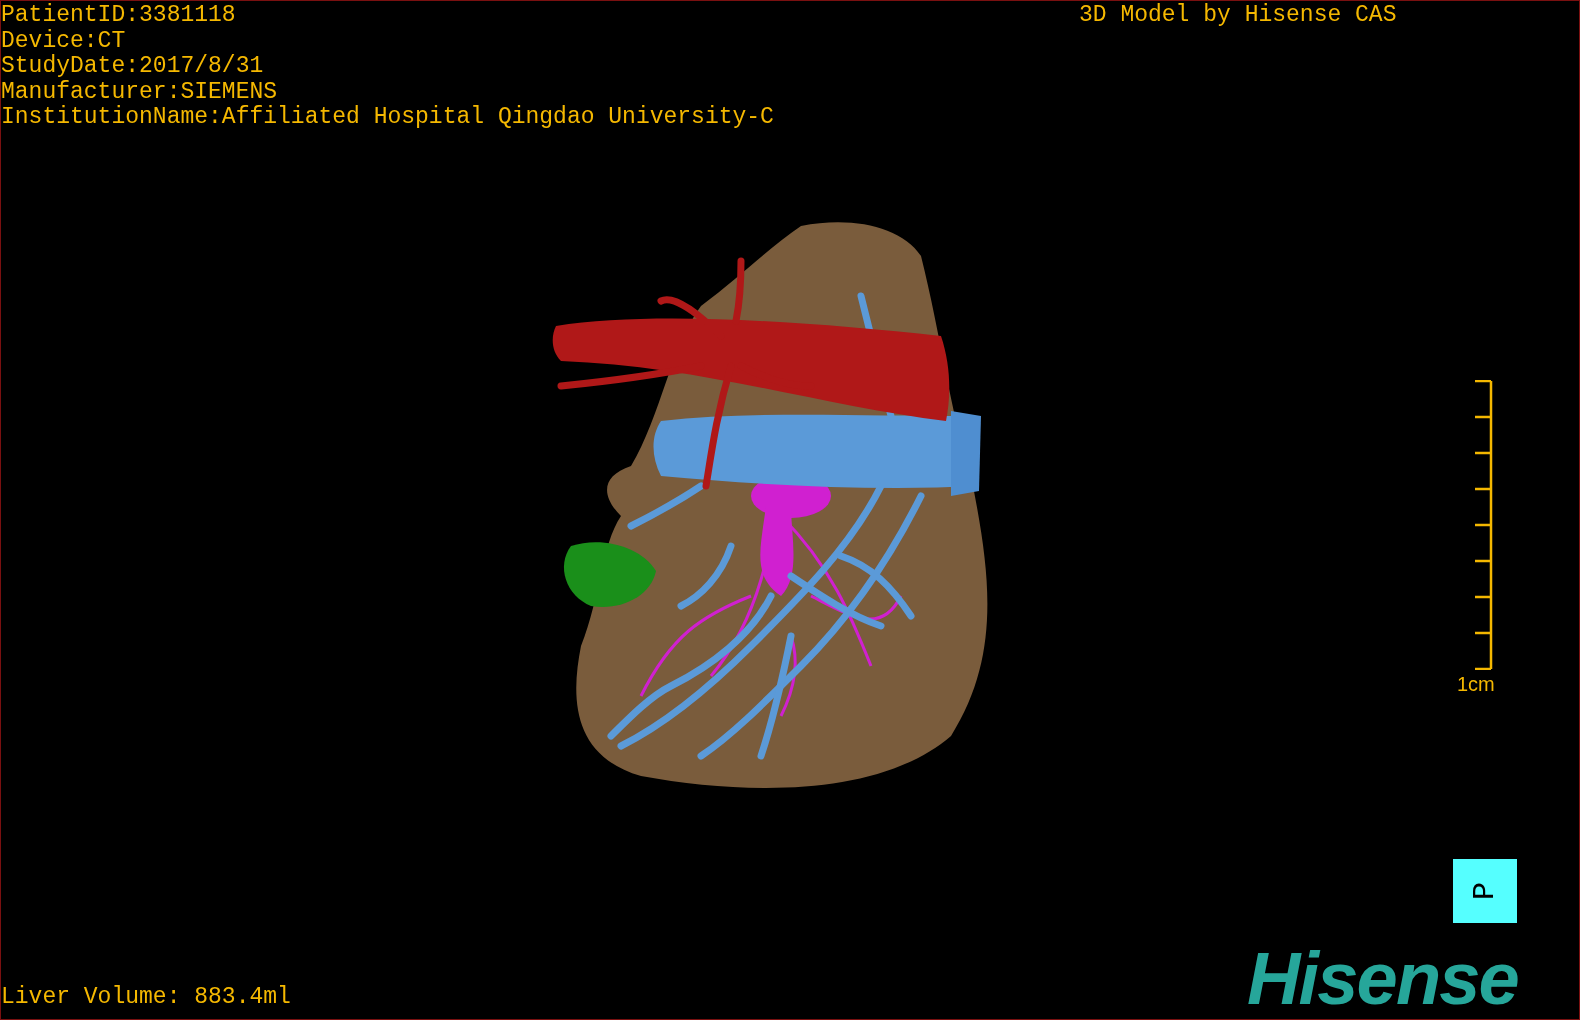  Describe the element at coordinates (119, 16) in the screenshot. I see `study-info-text: PatientID:3381118` at that location.